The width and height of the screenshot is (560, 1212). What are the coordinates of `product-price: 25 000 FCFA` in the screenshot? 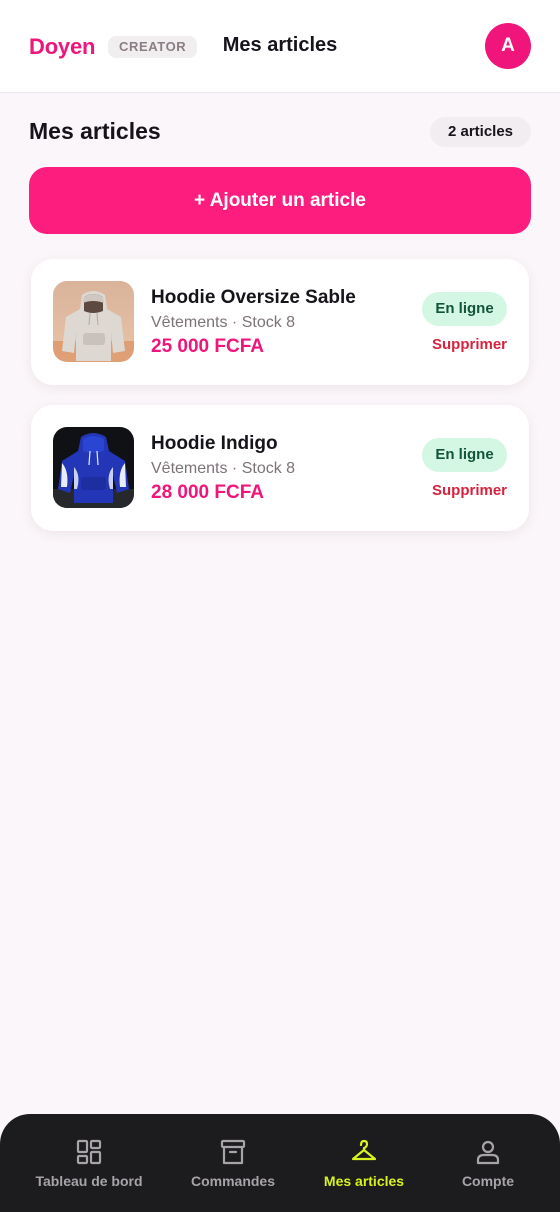 It's located at (207, 346).